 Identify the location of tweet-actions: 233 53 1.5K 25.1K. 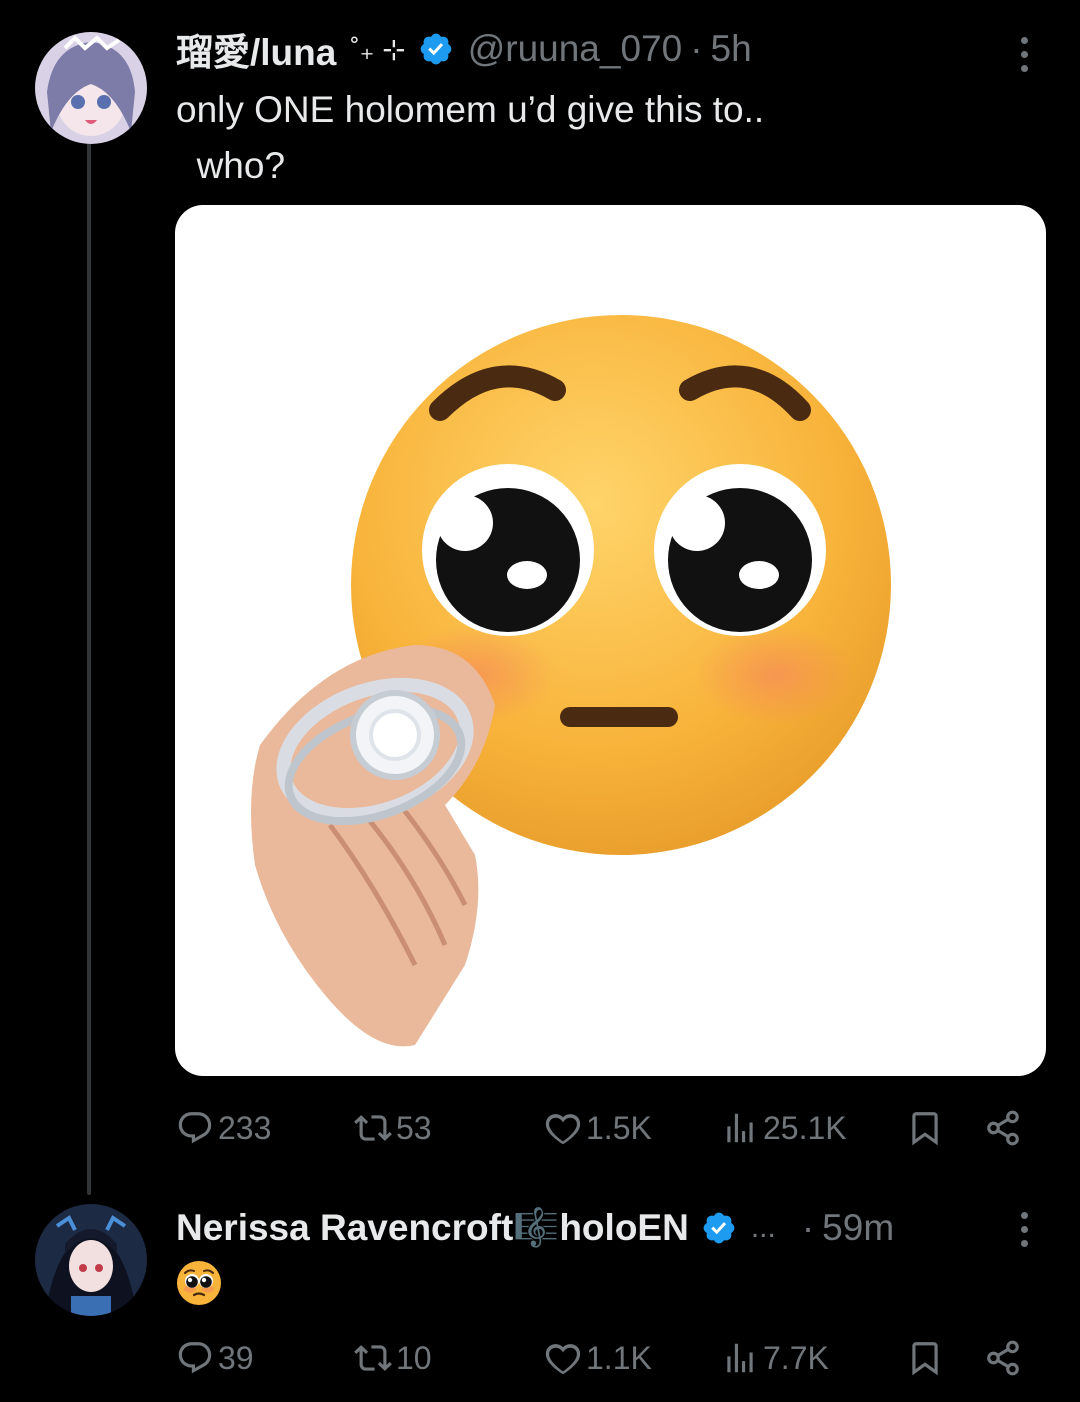
(611, 1128).